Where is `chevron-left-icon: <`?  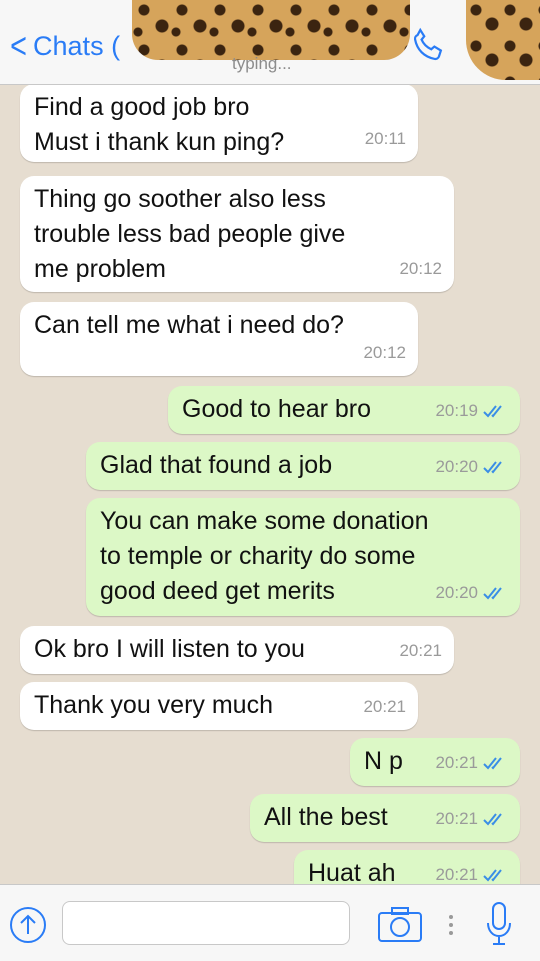
chevron-left-icon: < is located at coordinates (18, 45).